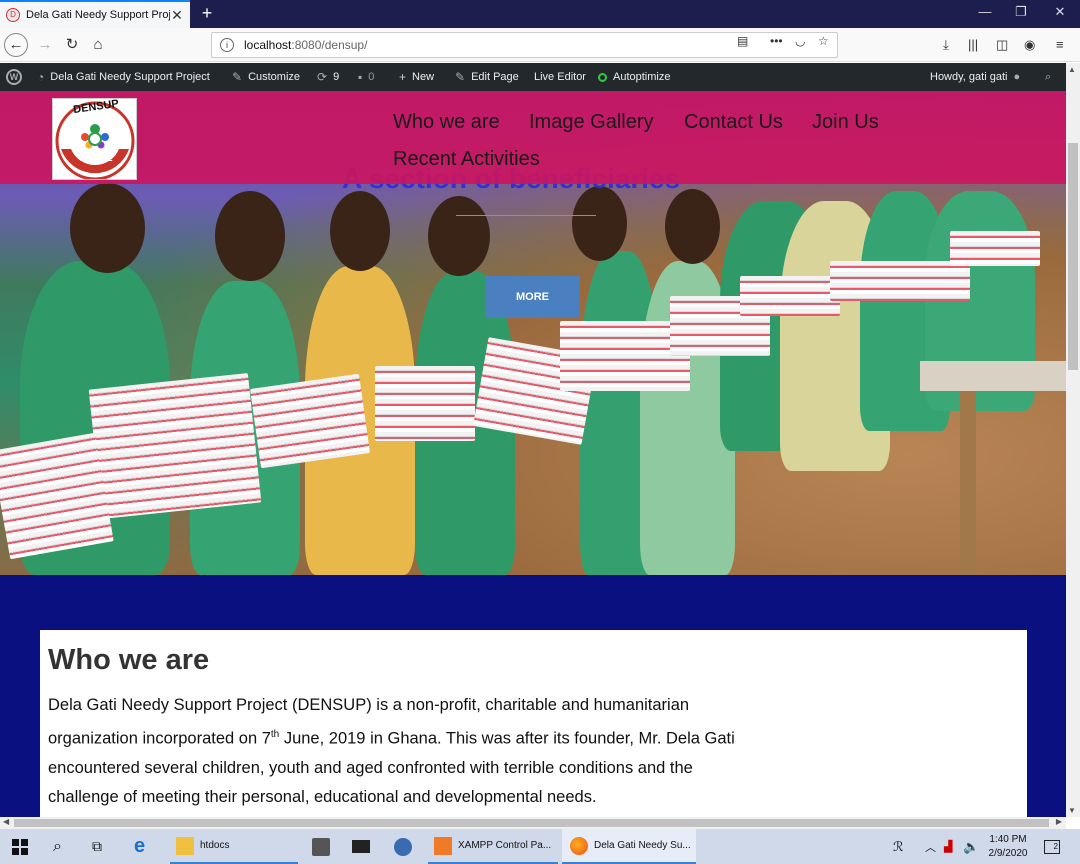 The width and height of the screenshot is (1080, 864). I want to click on howdy-label: Howdy, gati gati, so click(969, 77).